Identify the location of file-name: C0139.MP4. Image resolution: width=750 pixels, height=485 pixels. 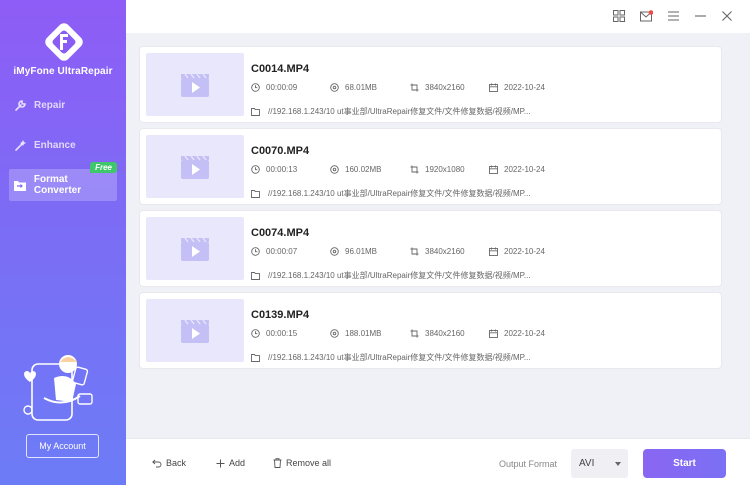
(280, 315).